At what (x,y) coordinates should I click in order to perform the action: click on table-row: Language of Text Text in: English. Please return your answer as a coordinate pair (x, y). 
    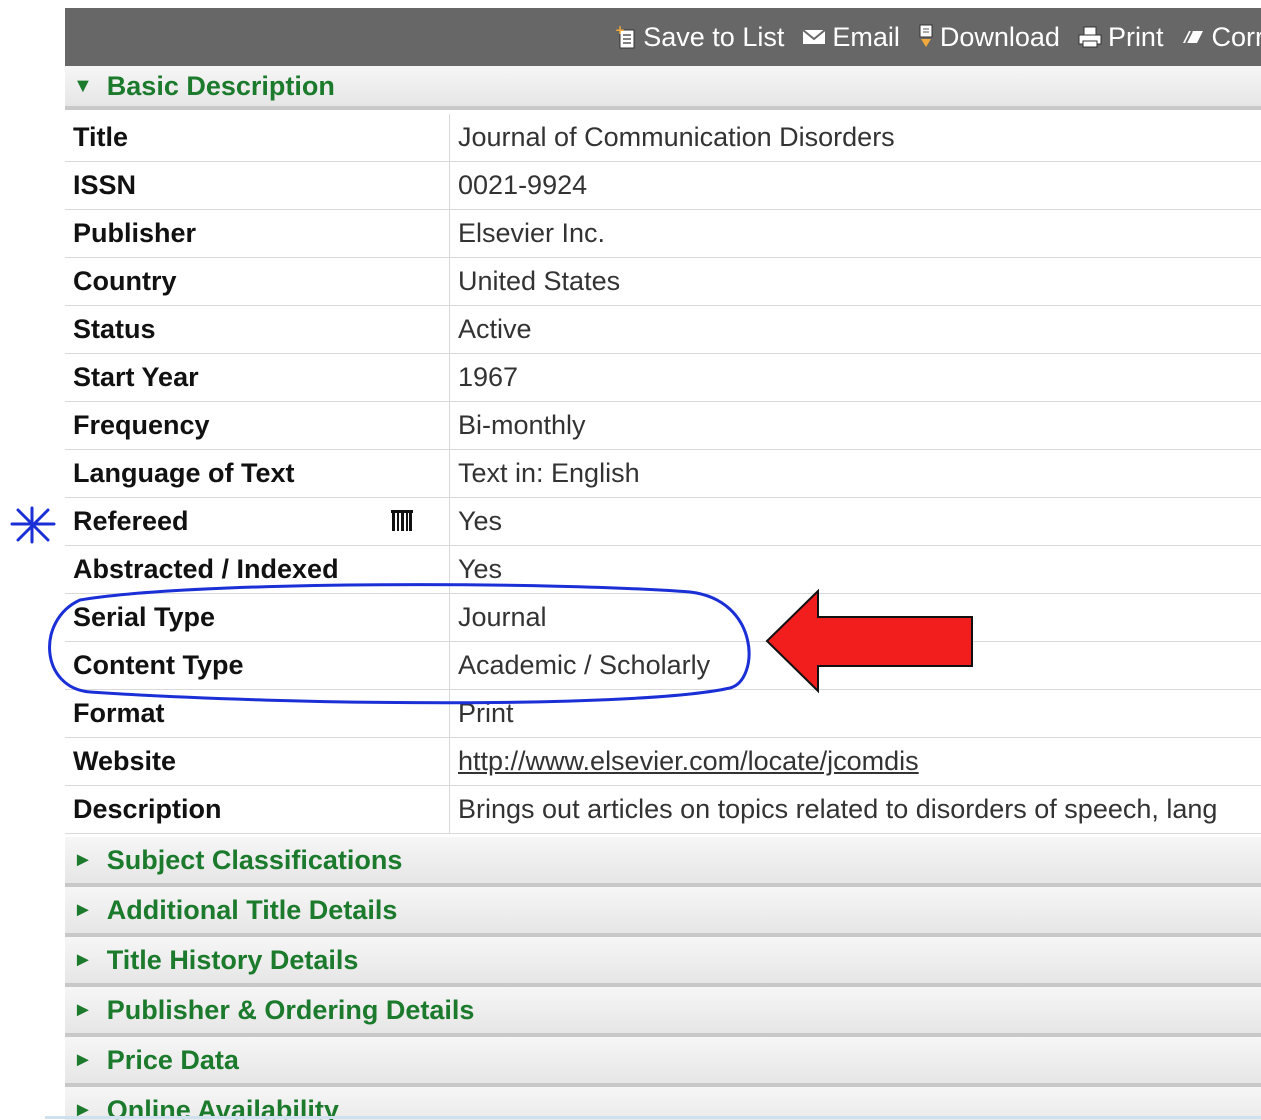
    Looking at the image, I should click on (663, 473).